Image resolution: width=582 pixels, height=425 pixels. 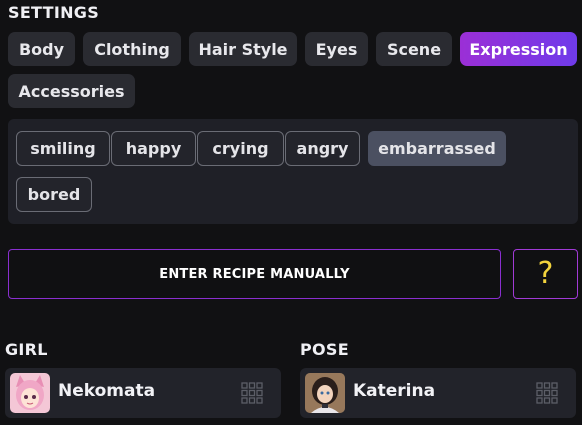 I want to click on tab-expression: Expression, so click(x=518, y=49).